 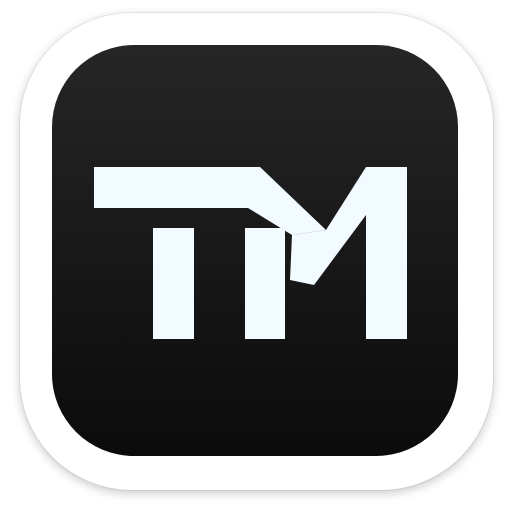 I want to click on m-right-stem, so click(x=386, y=253).